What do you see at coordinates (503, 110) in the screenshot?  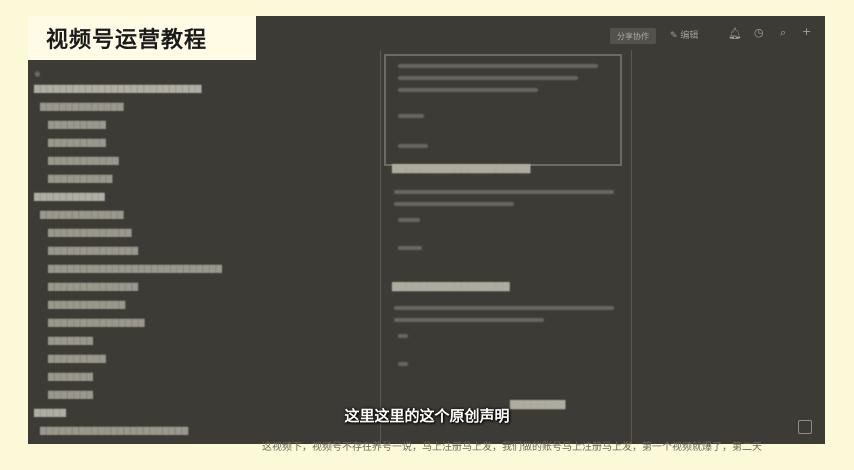 I see `quoted-block` at bounding box center [503, 110].